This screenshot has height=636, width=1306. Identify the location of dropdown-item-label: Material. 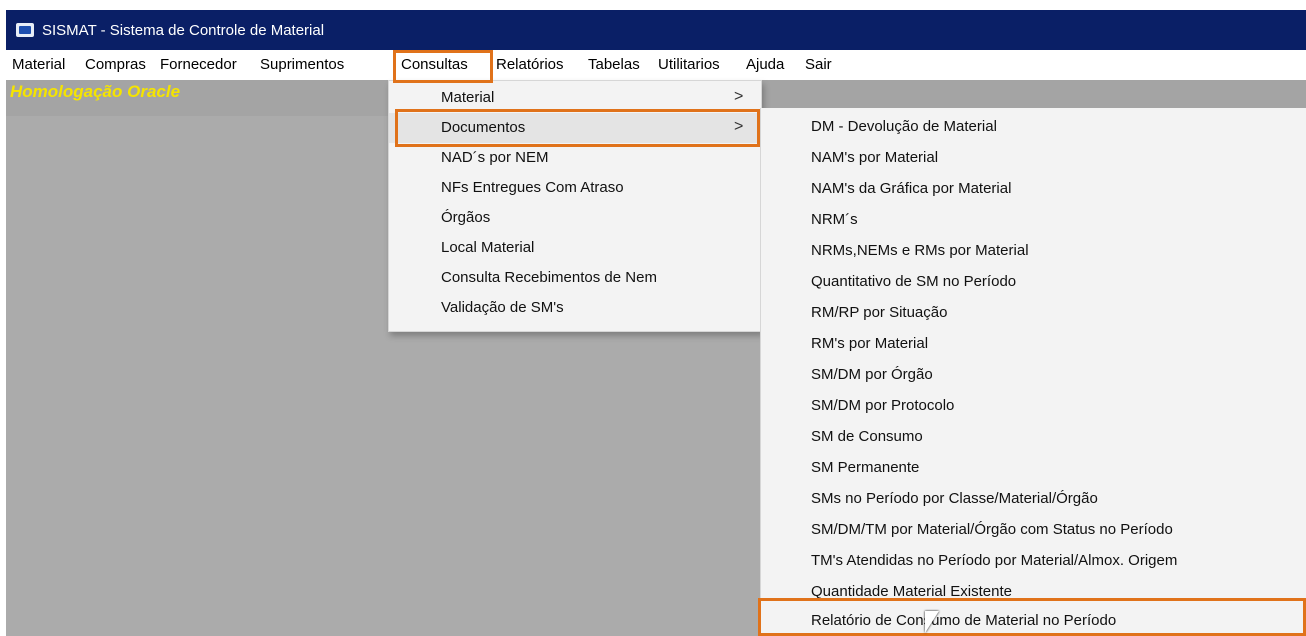
(468, 97).